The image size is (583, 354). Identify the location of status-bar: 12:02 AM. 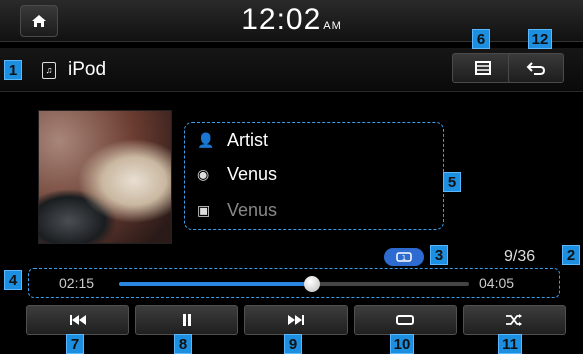
(291, 21).